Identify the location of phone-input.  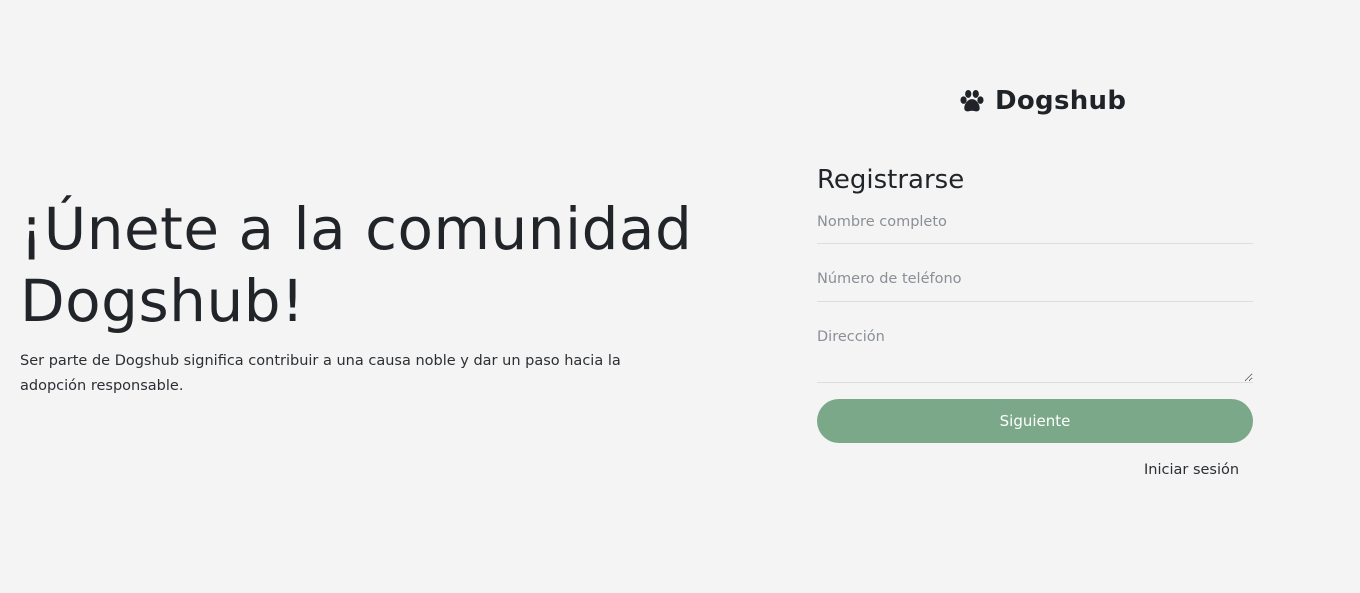
(1035, 283).